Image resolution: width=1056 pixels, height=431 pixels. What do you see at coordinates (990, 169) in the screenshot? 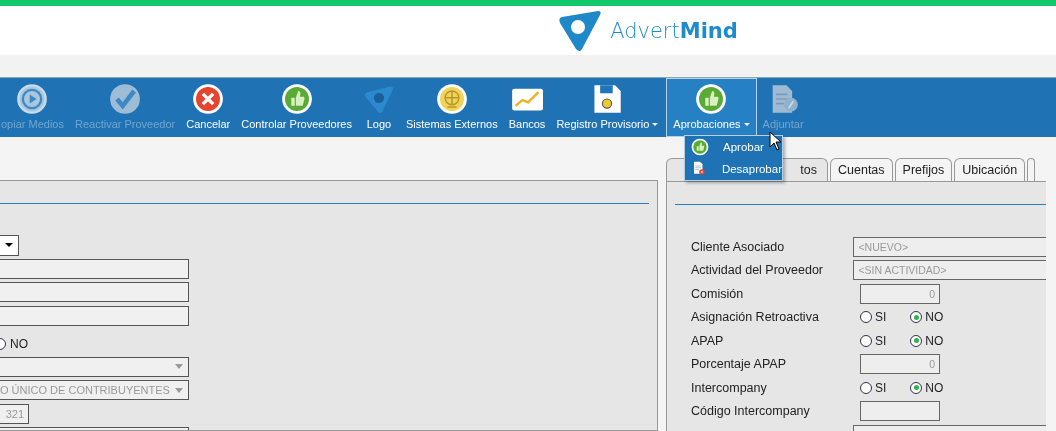
I see `tab: Ubicación` at bounding box center [990, 169].